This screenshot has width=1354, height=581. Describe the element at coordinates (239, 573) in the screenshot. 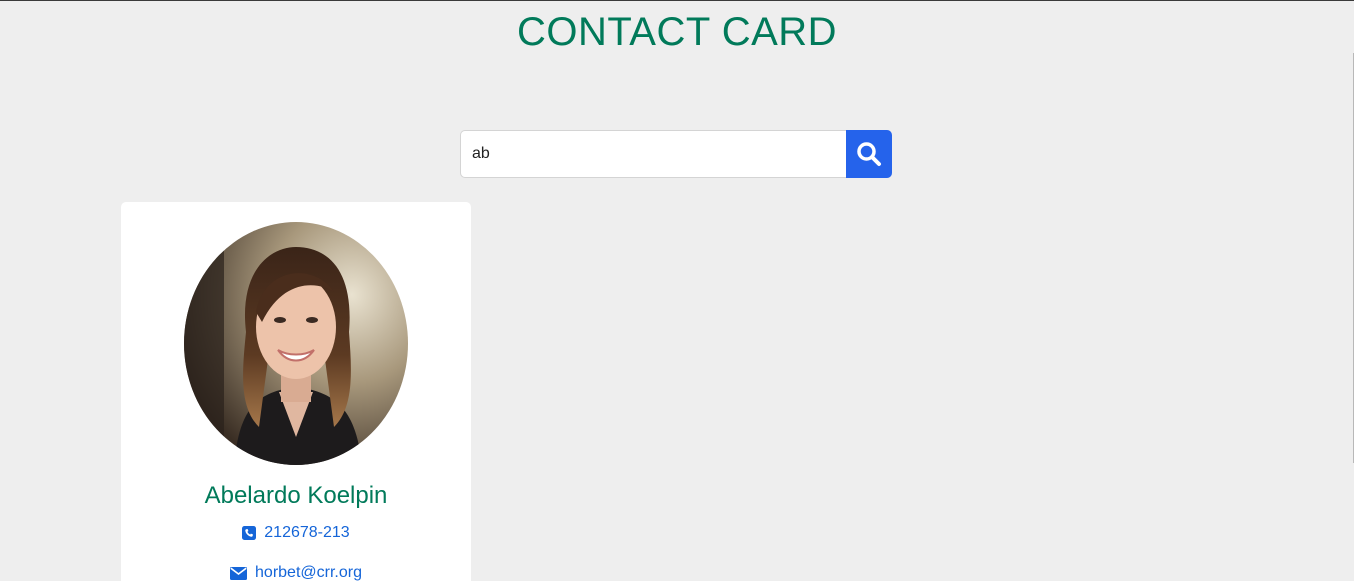

I see `envelope-icon` at that location.